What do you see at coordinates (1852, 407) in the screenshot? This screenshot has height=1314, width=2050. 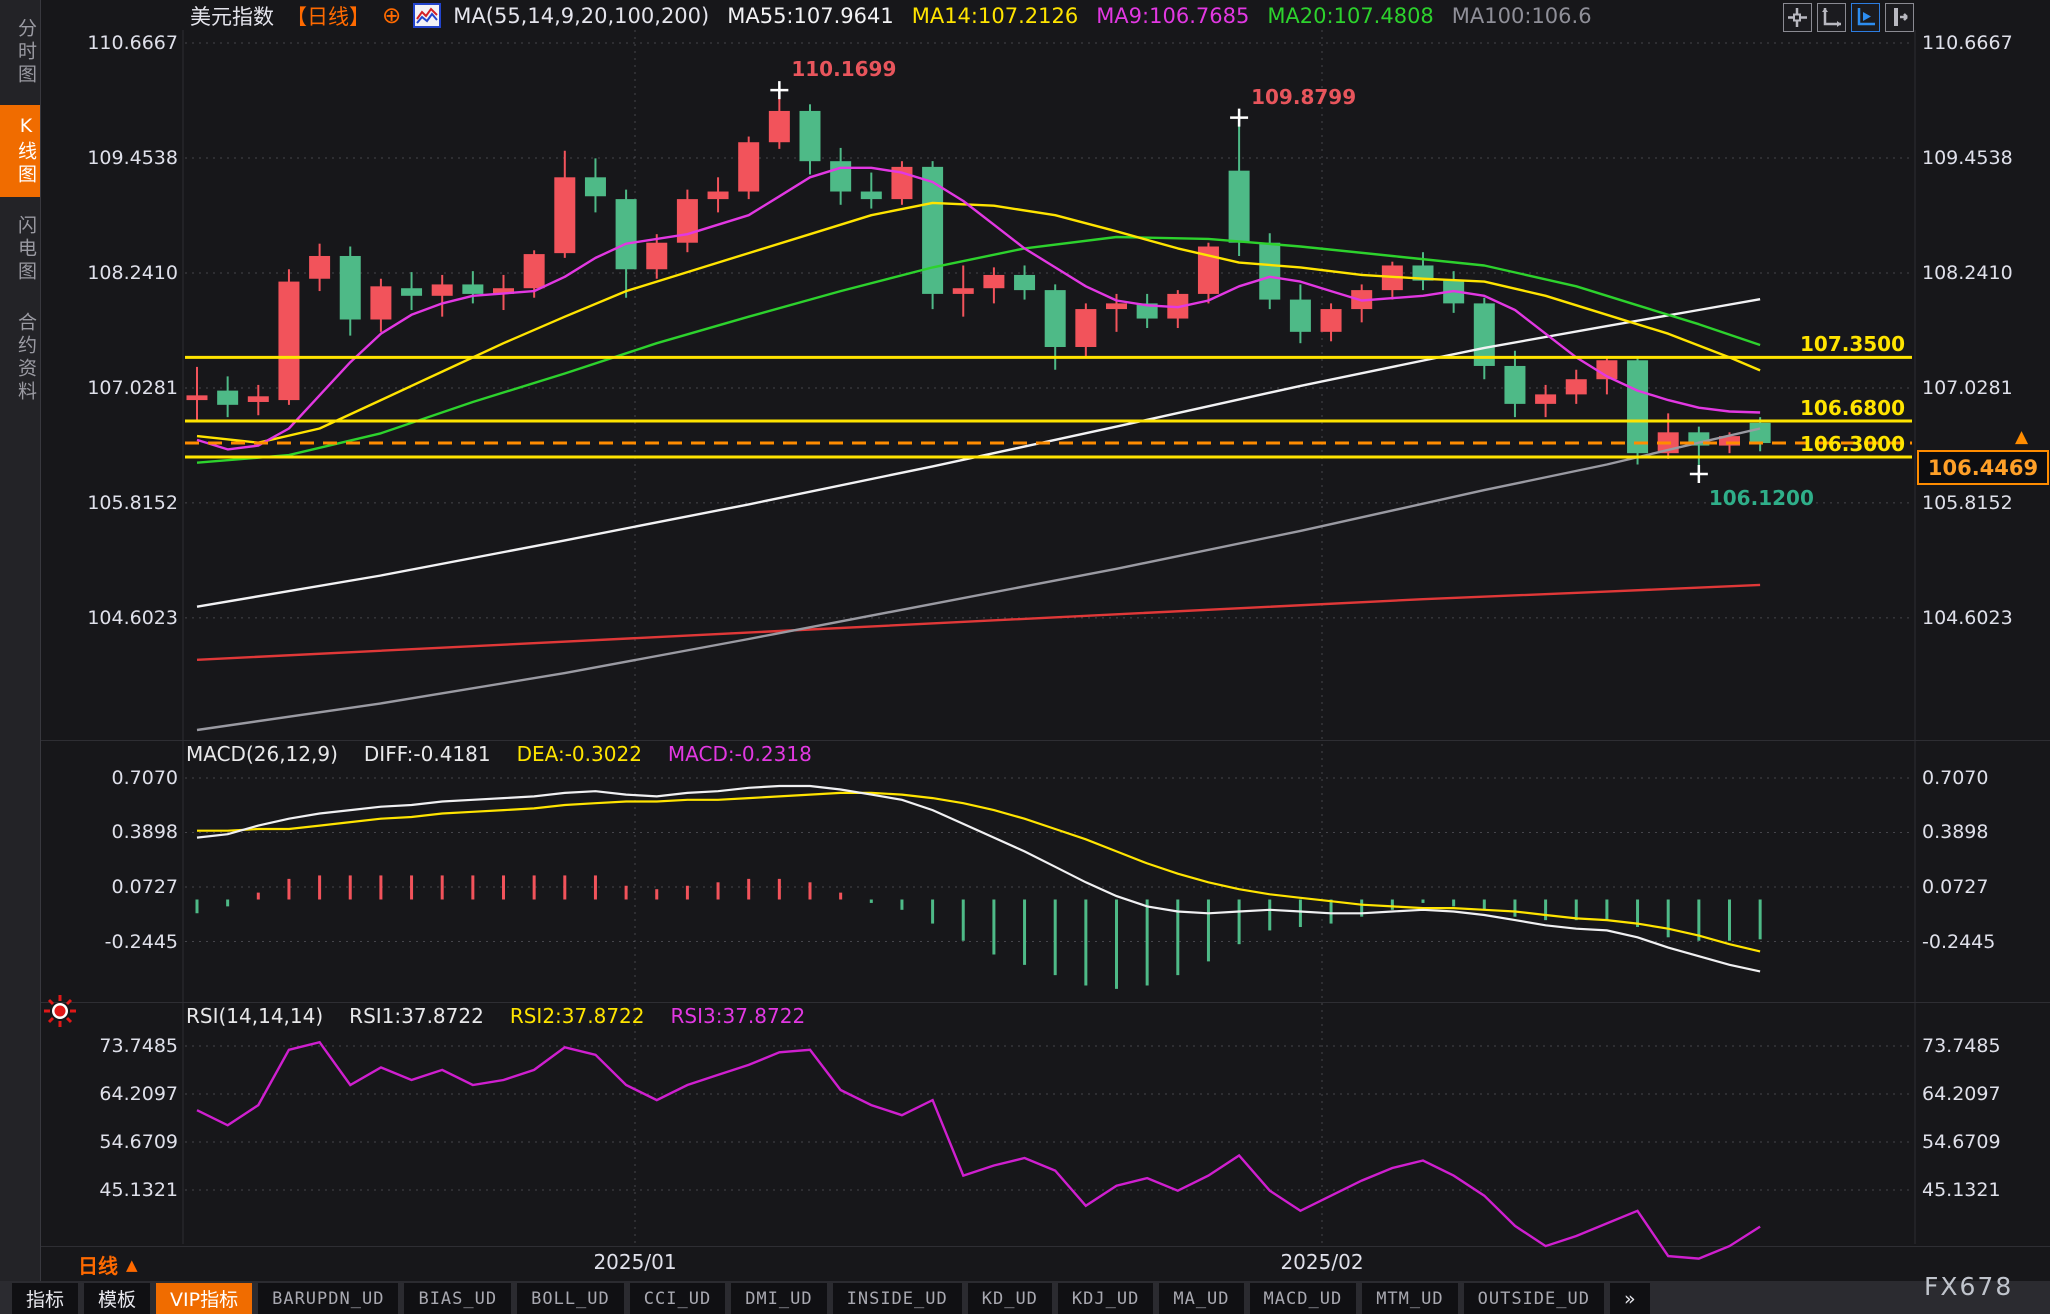 I see `hline-price-label: 106.6800` at bounding box center [1852, 407].